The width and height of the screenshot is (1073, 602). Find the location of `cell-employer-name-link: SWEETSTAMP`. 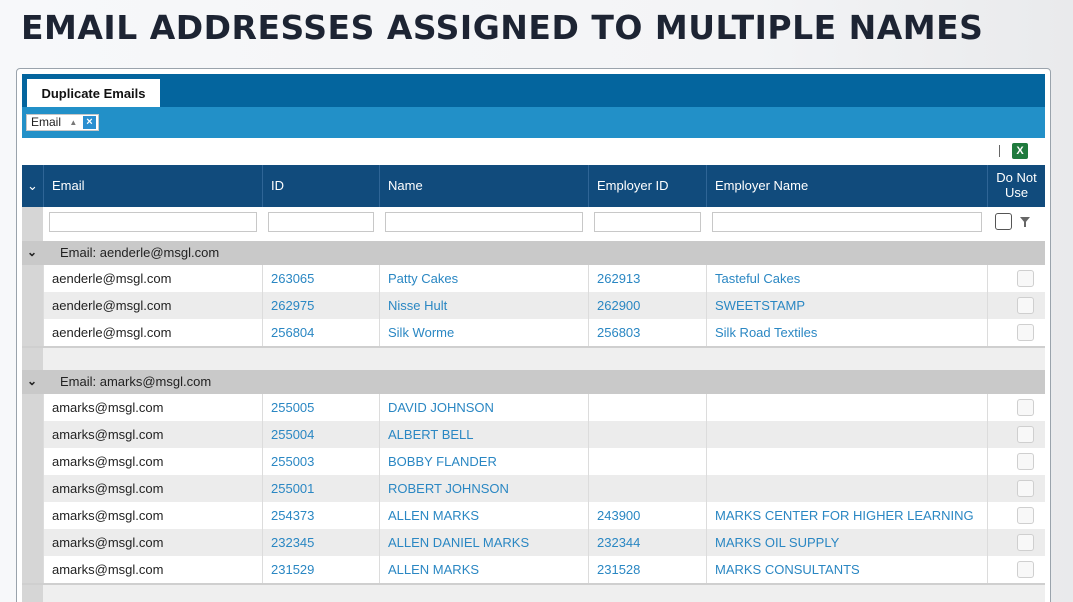

cell-employer-name-link: SWEETSTAMP is located at coordinates (846, 305).